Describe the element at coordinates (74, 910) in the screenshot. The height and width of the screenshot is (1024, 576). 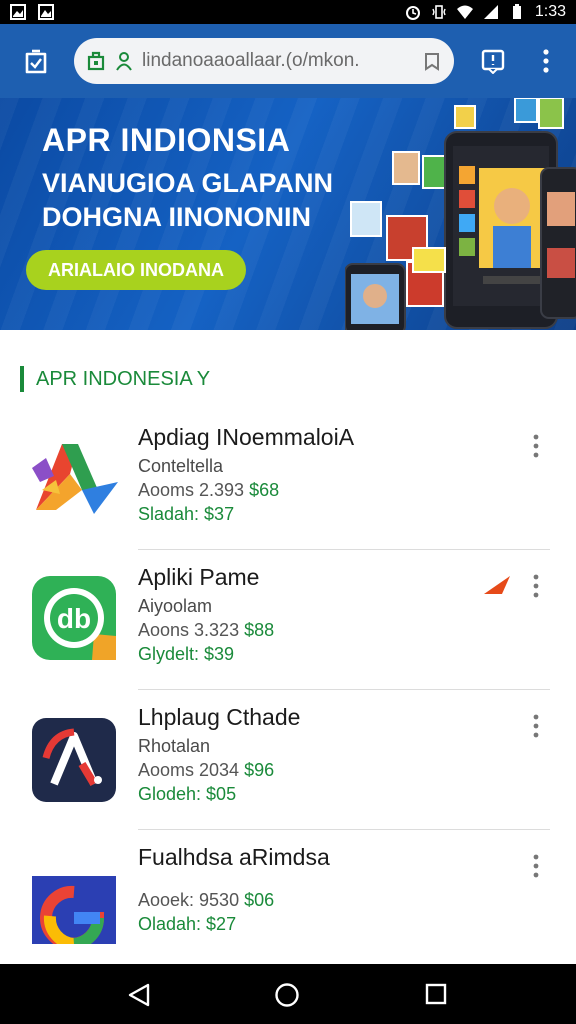
I see `google-g-icon` at that location.